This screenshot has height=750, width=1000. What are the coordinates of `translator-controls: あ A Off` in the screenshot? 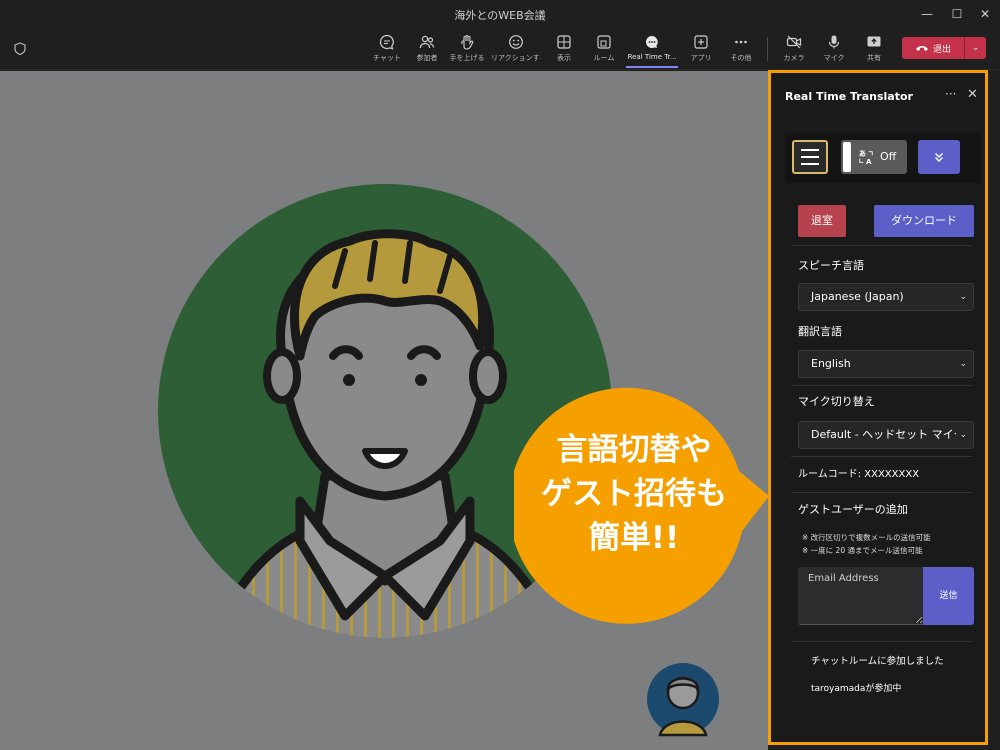 It's located at (883, 158).